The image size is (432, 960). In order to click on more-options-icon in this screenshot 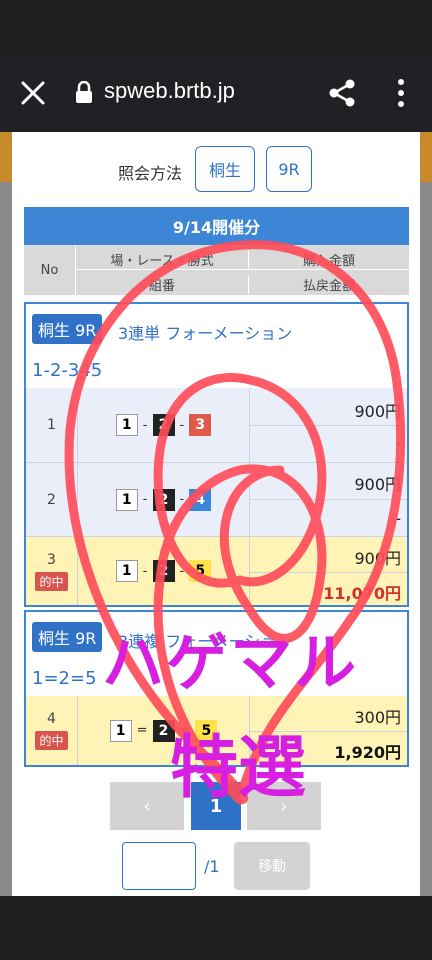, I will do `click(401, 93)`.